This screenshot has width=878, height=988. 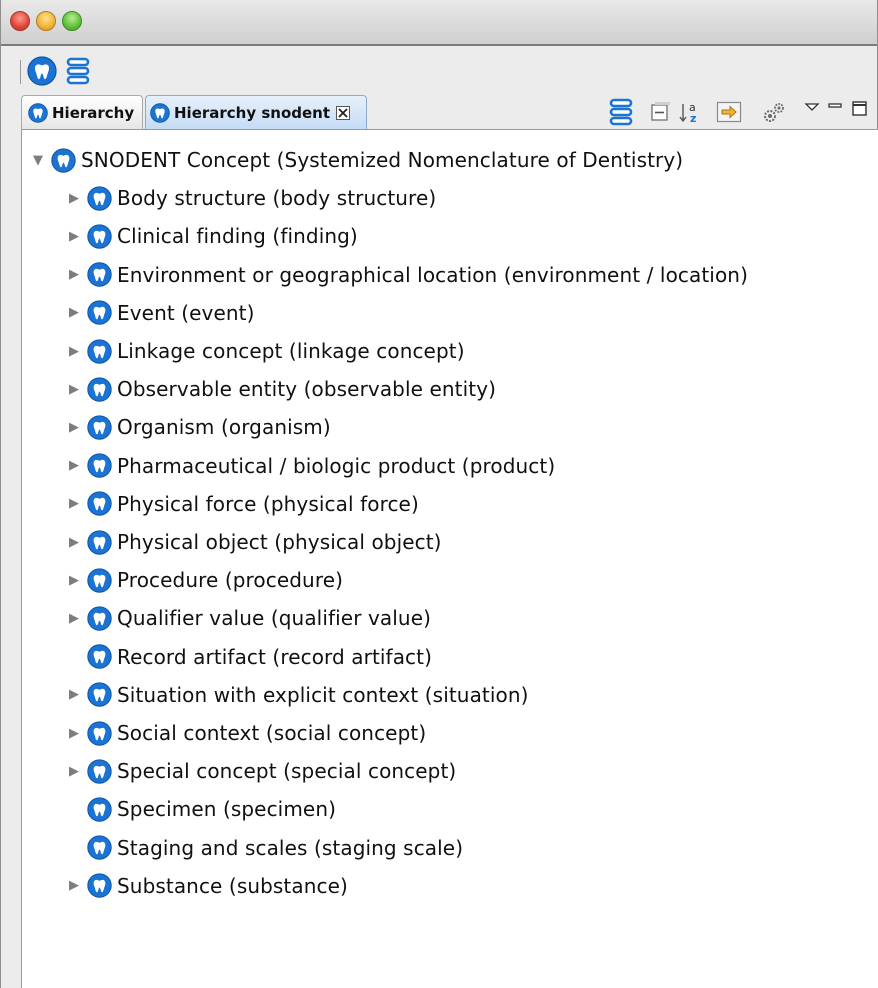 I want to click on tree-node: ▶ Event (event), so click(x=161, y=313).